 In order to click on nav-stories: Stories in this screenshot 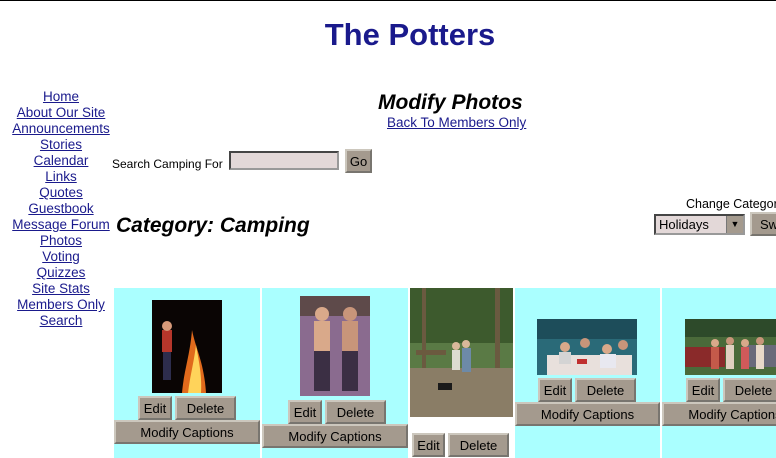, I will do `click(61, 145)`.